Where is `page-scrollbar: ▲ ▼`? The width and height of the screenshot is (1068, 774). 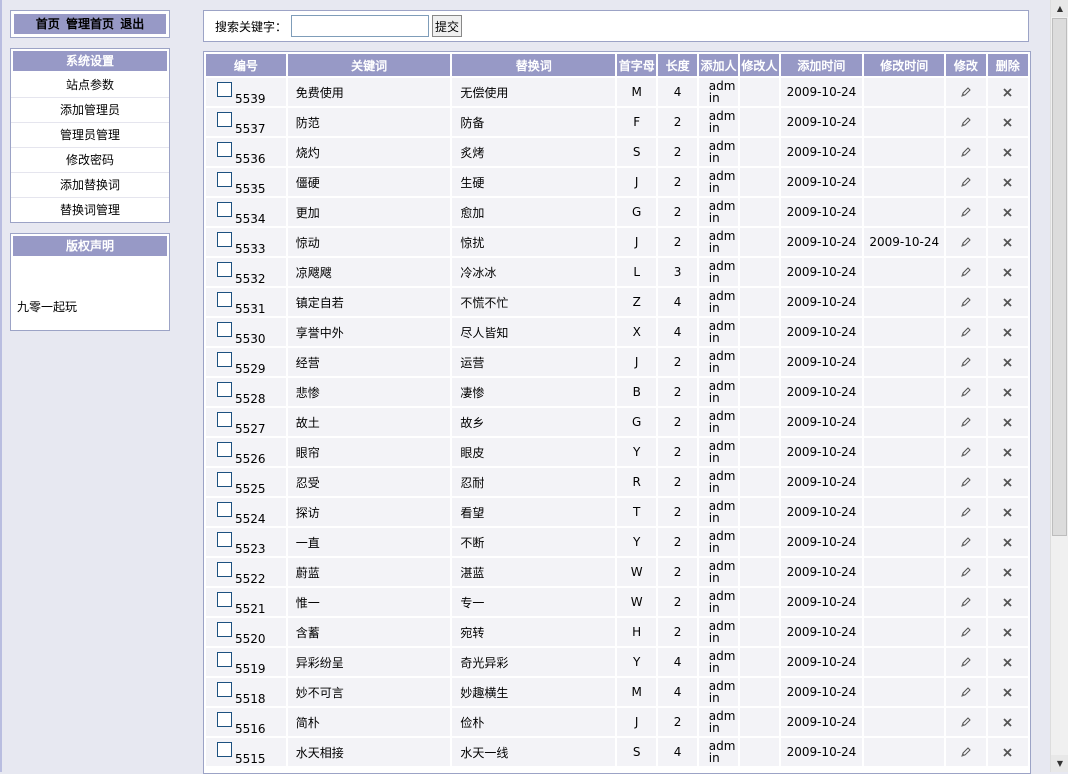
page-scrollbar: ▲ ▼ is located at coordinates (1059, 386).